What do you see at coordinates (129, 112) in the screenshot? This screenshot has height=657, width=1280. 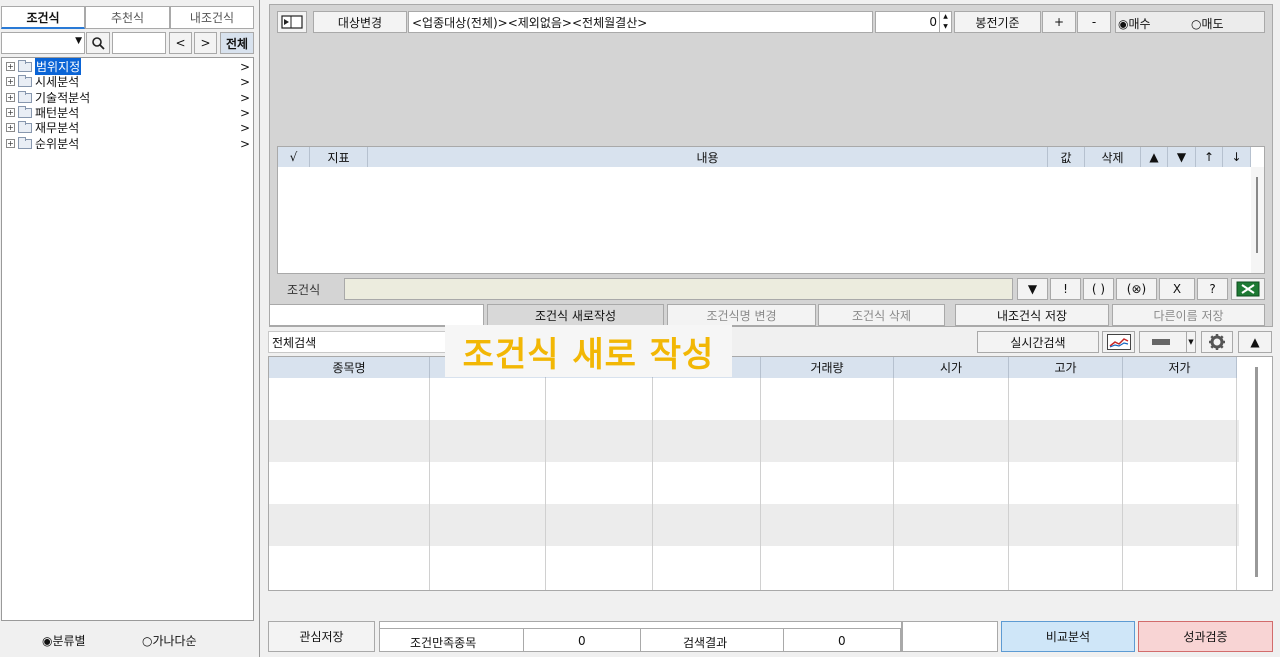 I see `tree-item-pattern: + 패턴분석 >` at bounding box center [129, 112].